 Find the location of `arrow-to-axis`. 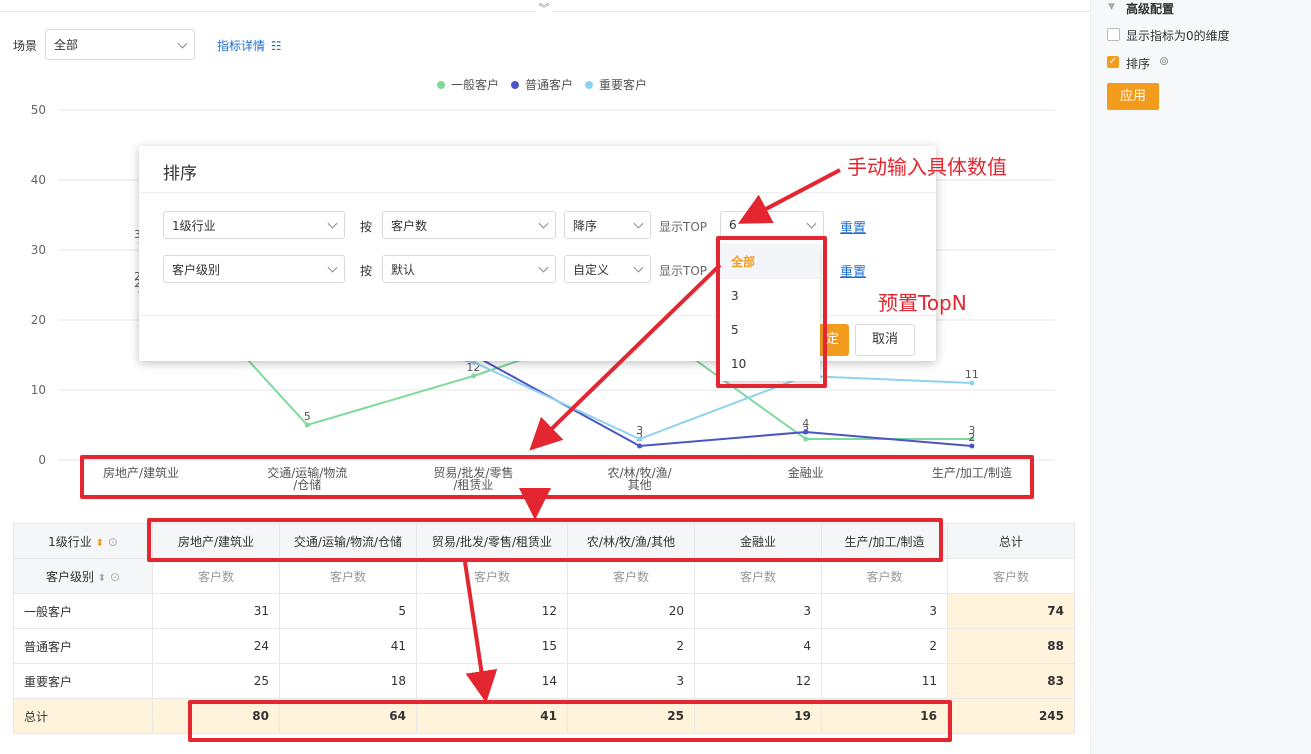

arrow-to-axis is located at coordinates (625, 357).